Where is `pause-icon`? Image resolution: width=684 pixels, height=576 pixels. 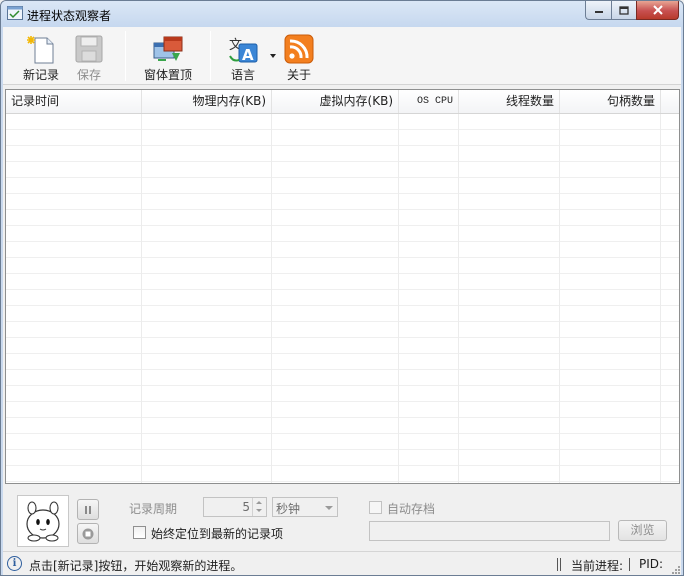 pause-icon is located at coordinates (88, 509).